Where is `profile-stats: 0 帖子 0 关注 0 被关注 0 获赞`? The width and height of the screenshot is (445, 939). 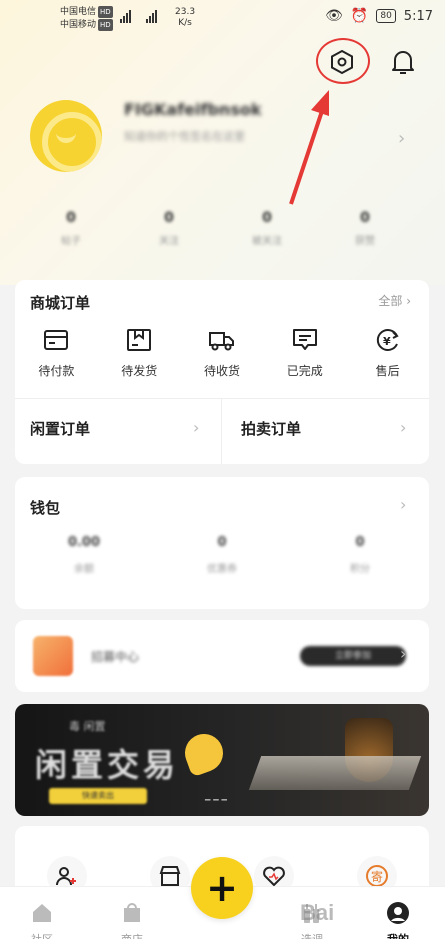 profile-stats: 0 帖子 0 关注 0 被关注 0 获赞 is located at coordinates (222, 228).